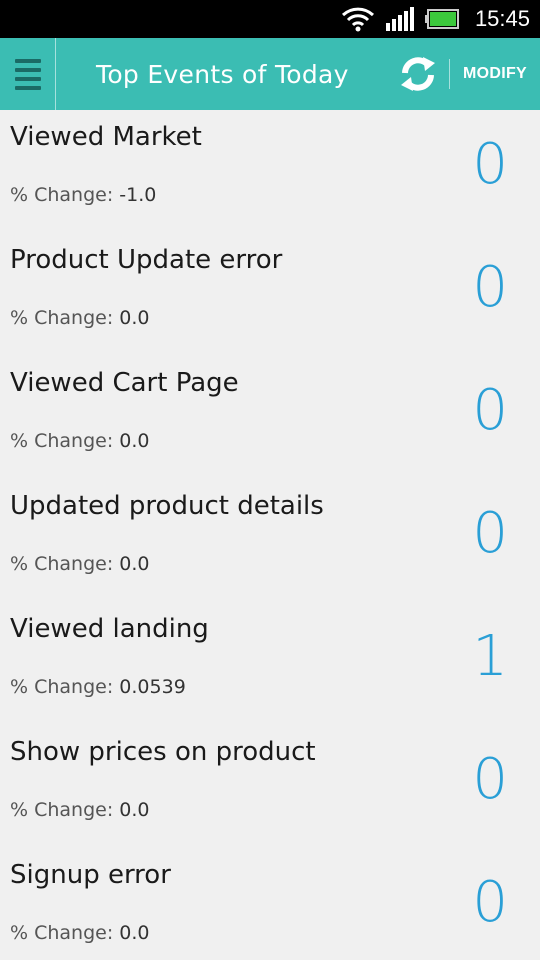 Image resolution: width=540 pixels, height=960 pixels. What do you see at coordinates (357, 19) in the screenshot?
I see `wifi-icon` at bounding box center [357, 19].